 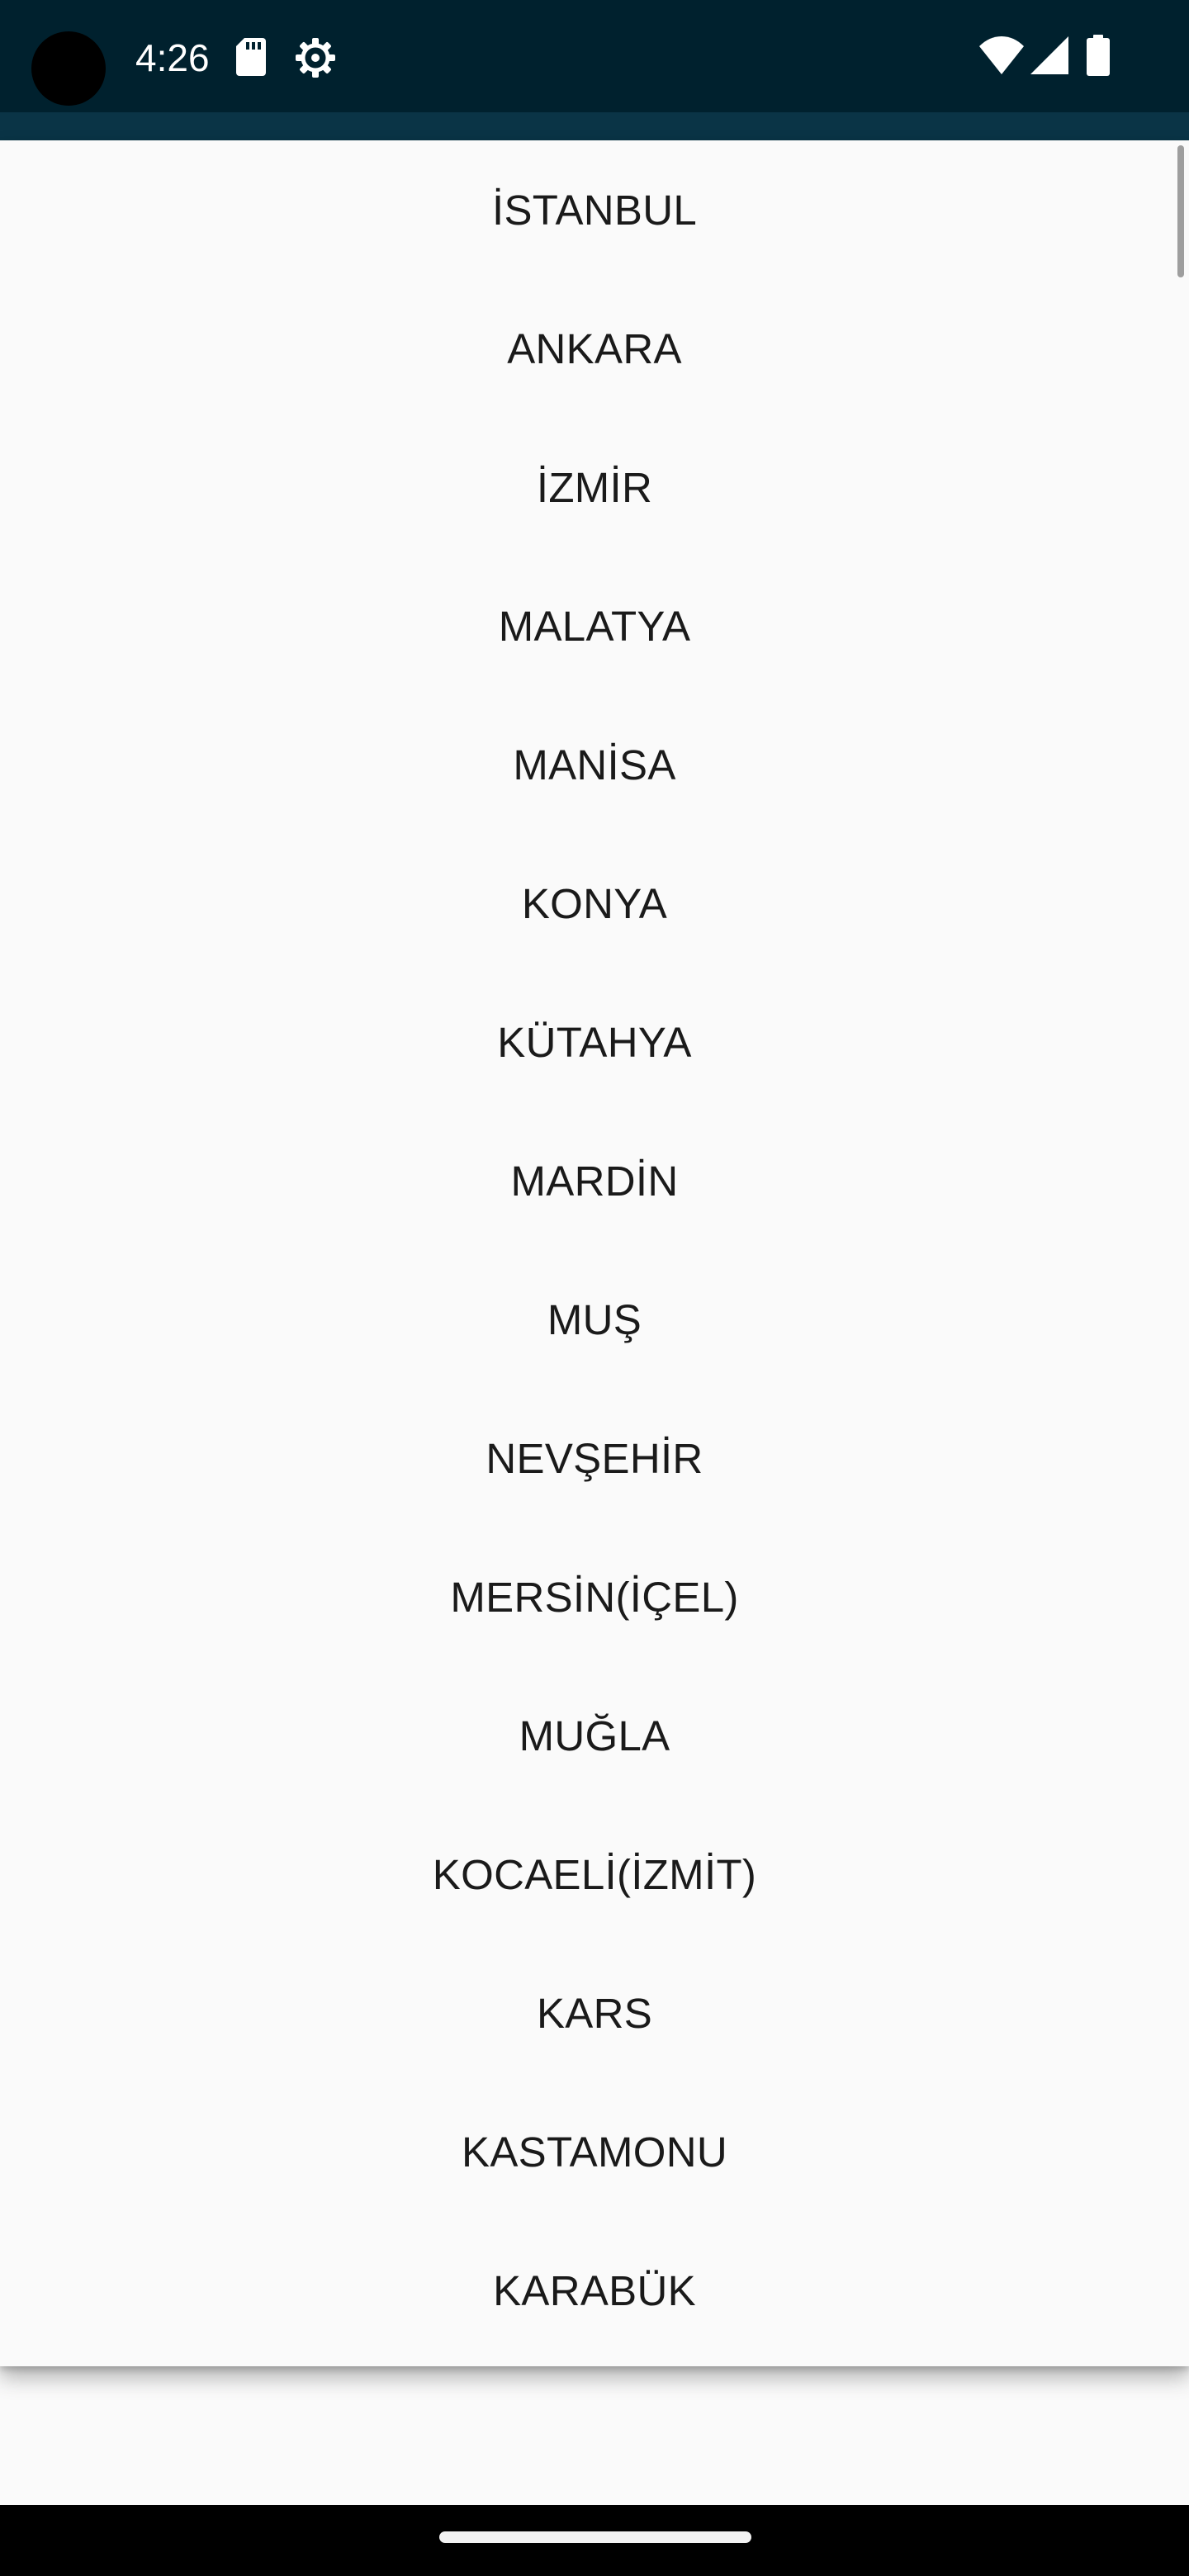 I want to click on city-option: NEVŞEHİR, so click(x=594, y=1458).